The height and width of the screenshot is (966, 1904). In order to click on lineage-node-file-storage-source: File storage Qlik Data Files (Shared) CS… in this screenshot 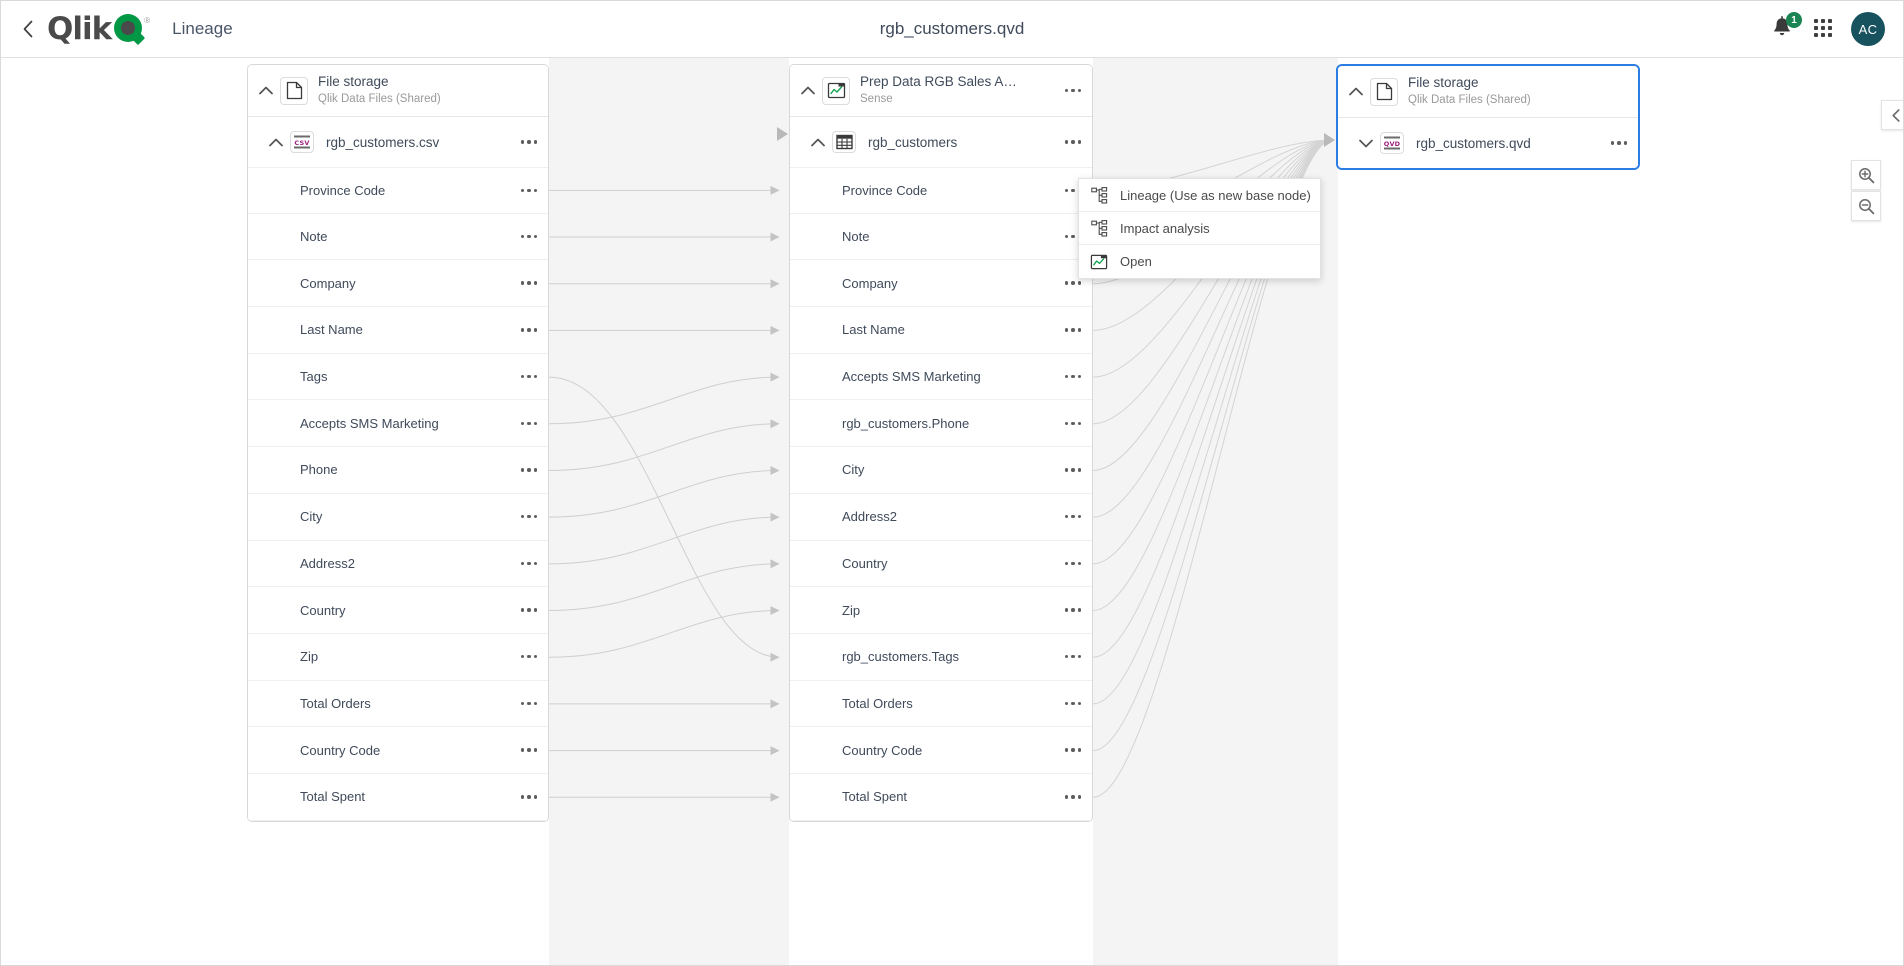, I will do `click(398, 443)`.